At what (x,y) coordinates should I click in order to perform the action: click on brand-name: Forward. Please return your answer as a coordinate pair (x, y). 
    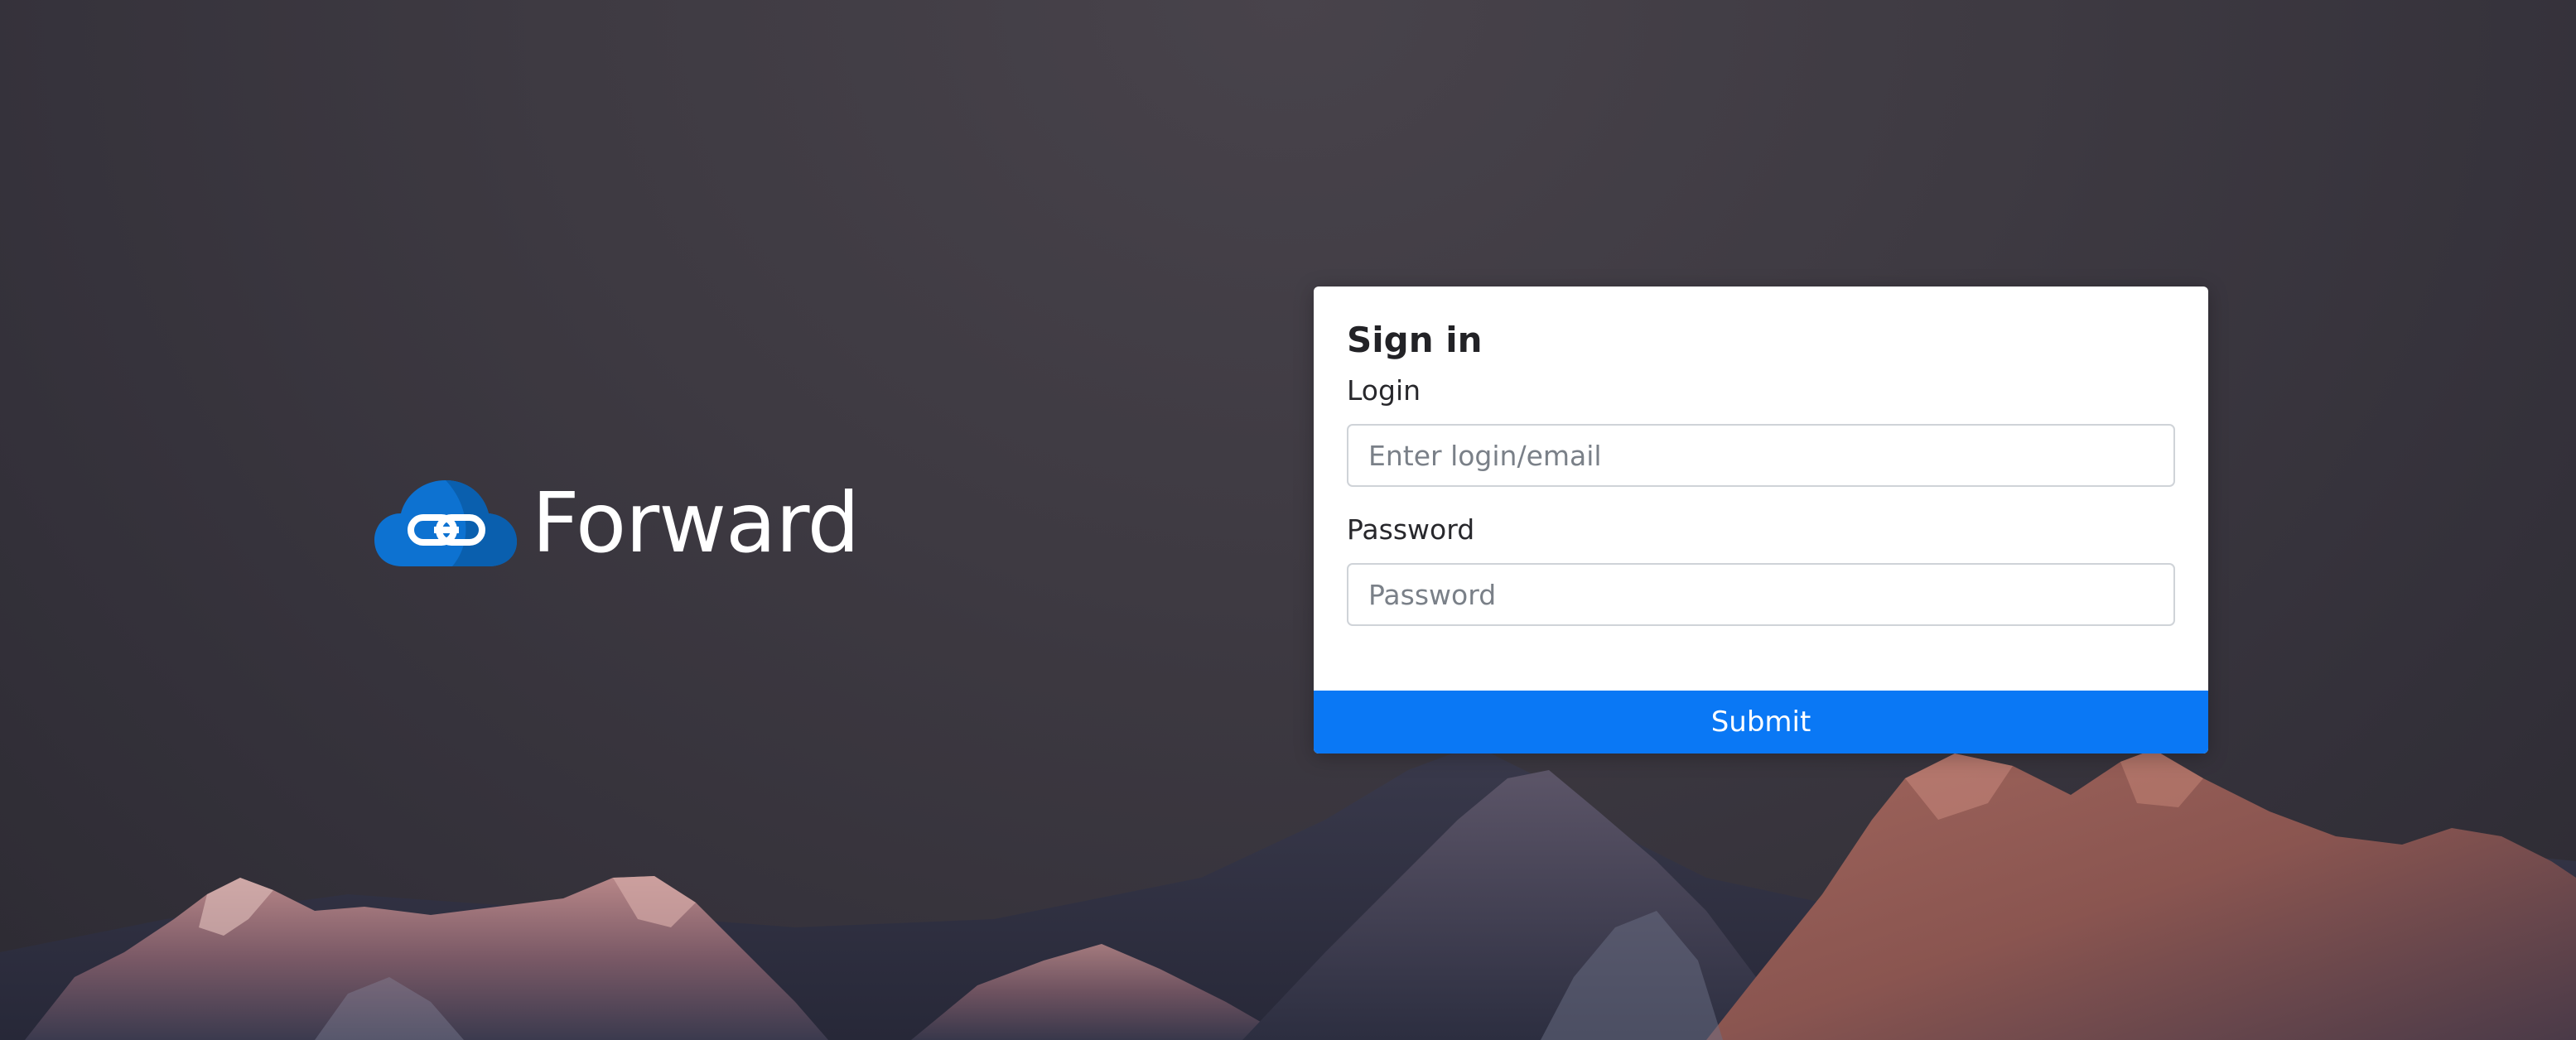
    Looking at the image, I should click on (696, 522).